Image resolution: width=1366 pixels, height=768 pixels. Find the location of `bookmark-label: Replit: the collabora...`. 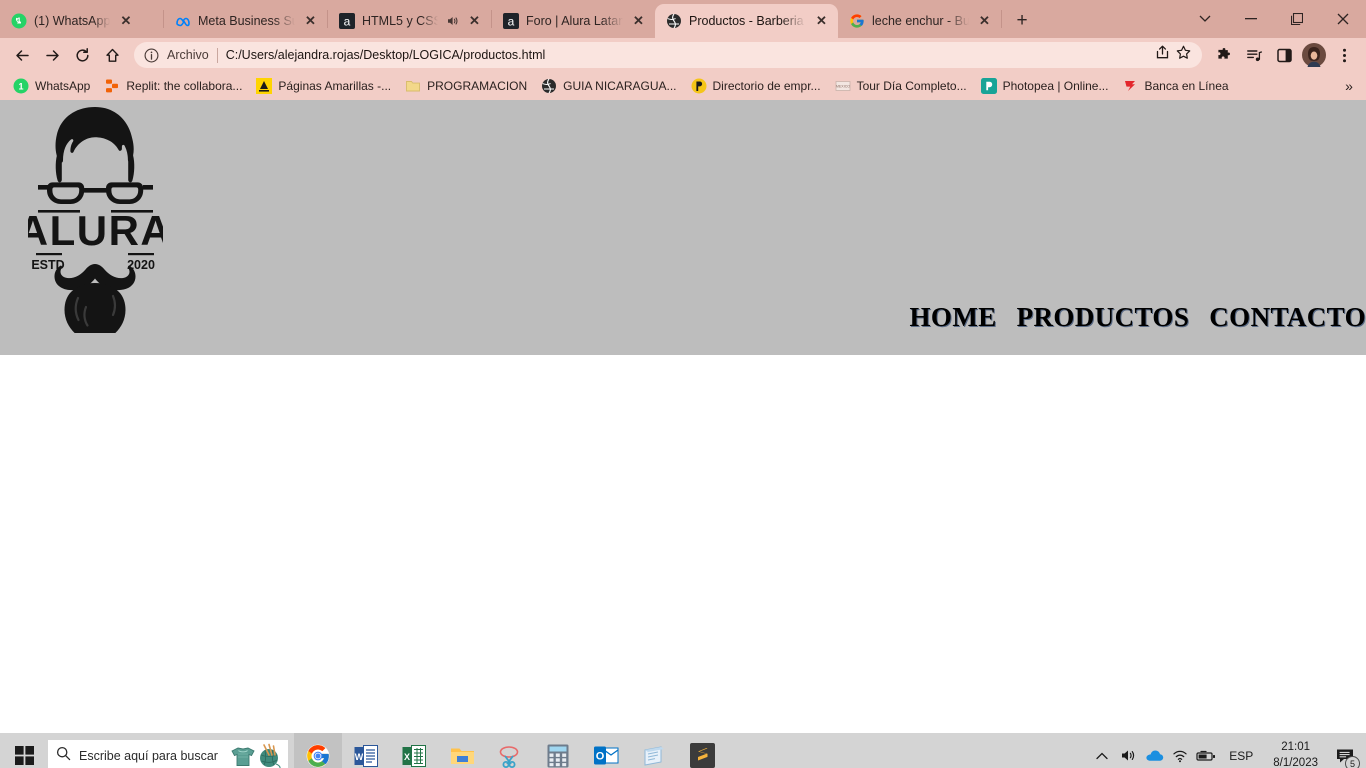

bookmark-label: Replit: the collabora... is located at coordinates (184, 86).